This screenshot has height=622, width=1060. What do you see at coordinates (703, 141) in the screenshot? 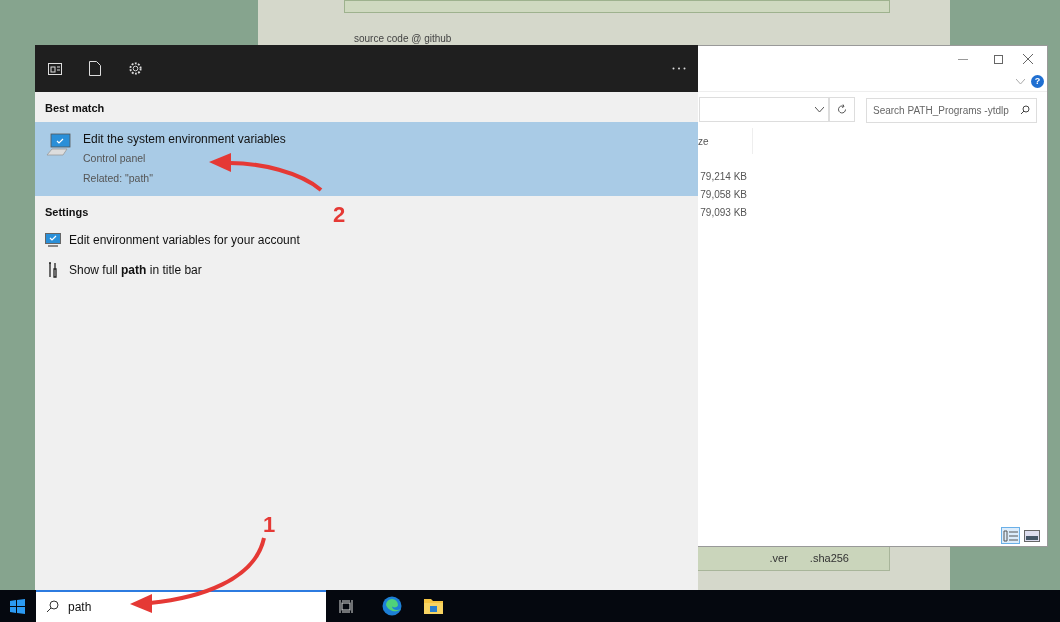
I see `column-header: ze` at bounding box center [703, 141].